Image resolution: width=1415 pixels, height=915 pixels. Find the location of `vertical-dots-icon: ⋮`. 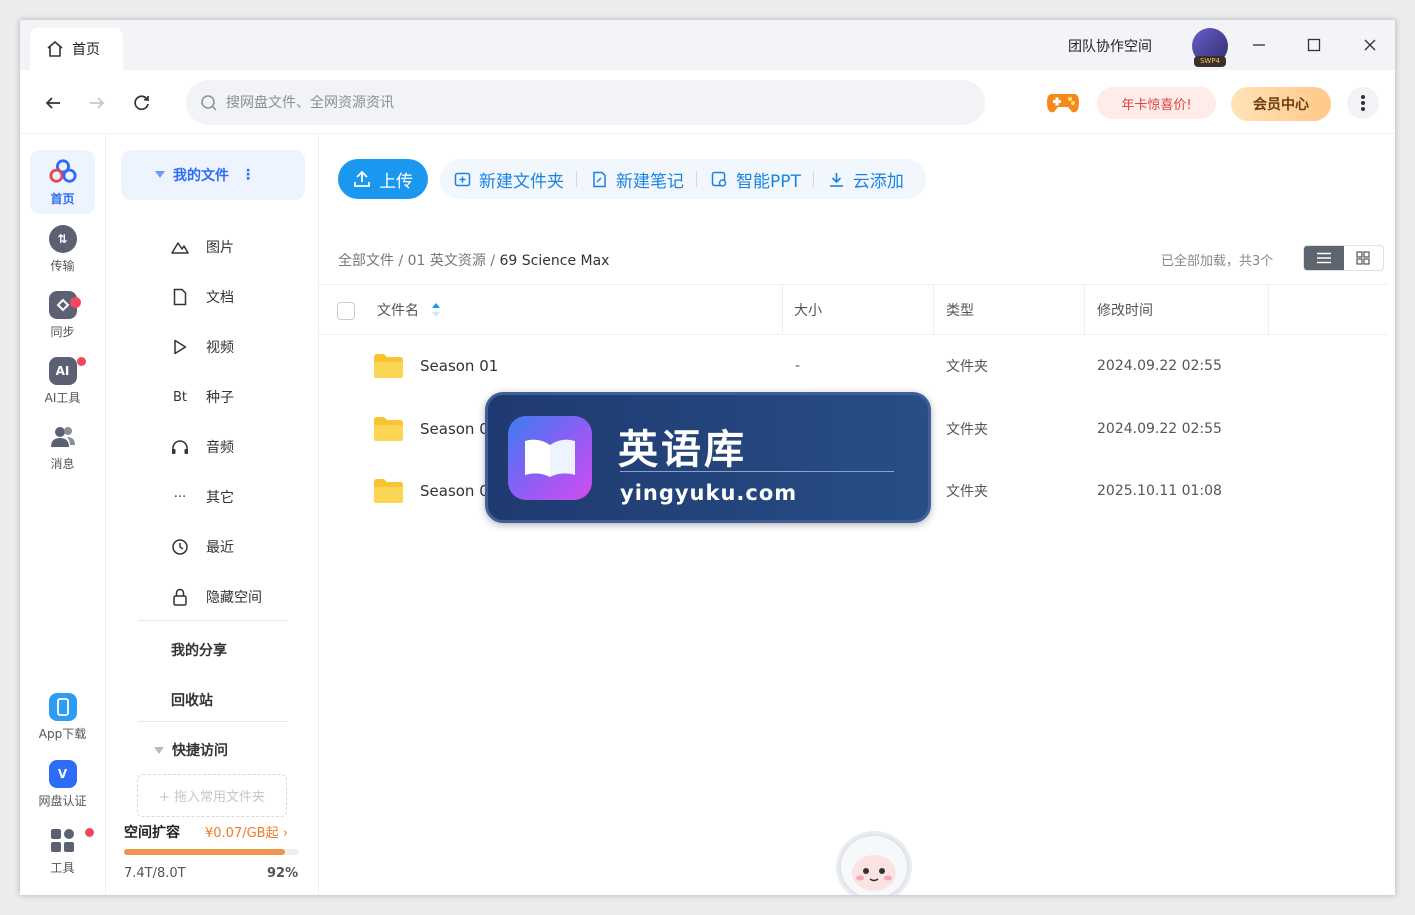

vertical-dots-icon: ⋮ is located at coordinates (248, 175).